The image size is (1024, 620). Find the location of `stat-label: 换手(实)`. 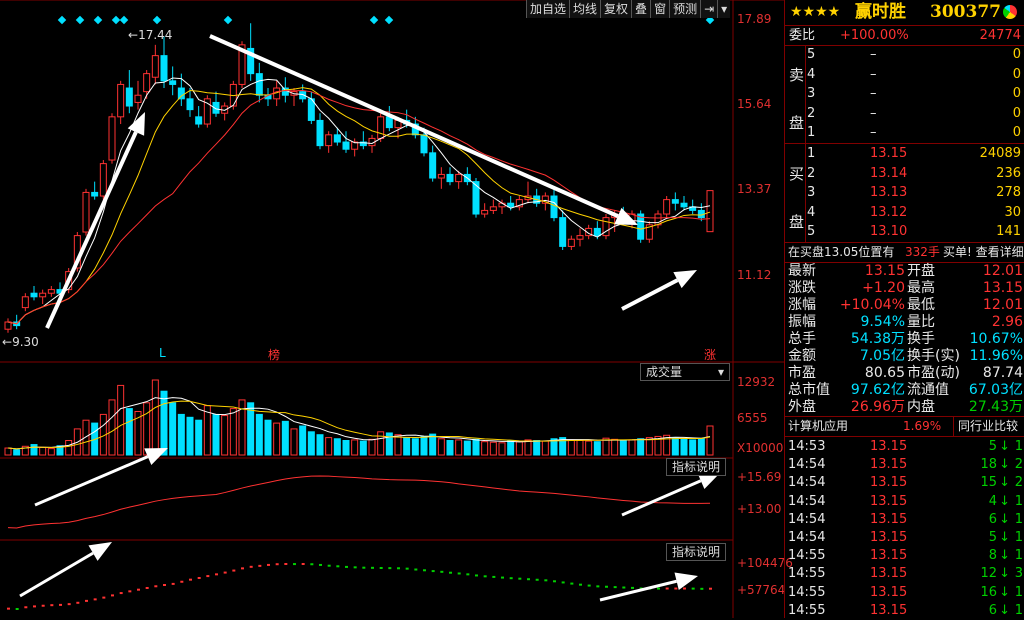

stat-label: 换手(实) is located at coordinates (933, 356).